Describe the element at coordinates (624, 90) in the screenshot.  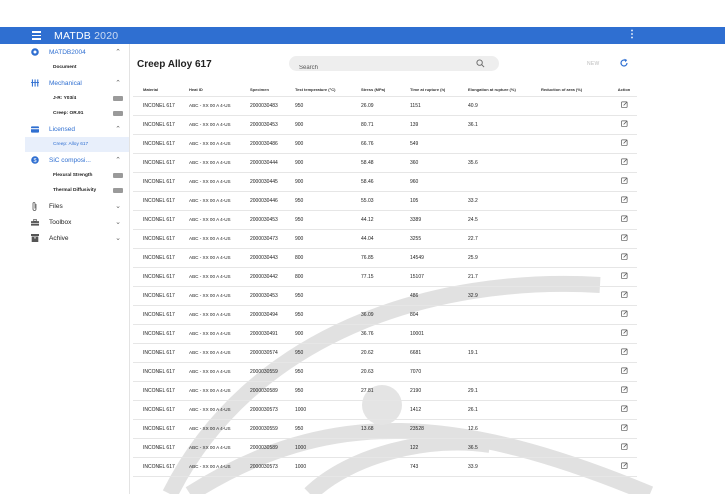
I see `column-header: Action` at that location.